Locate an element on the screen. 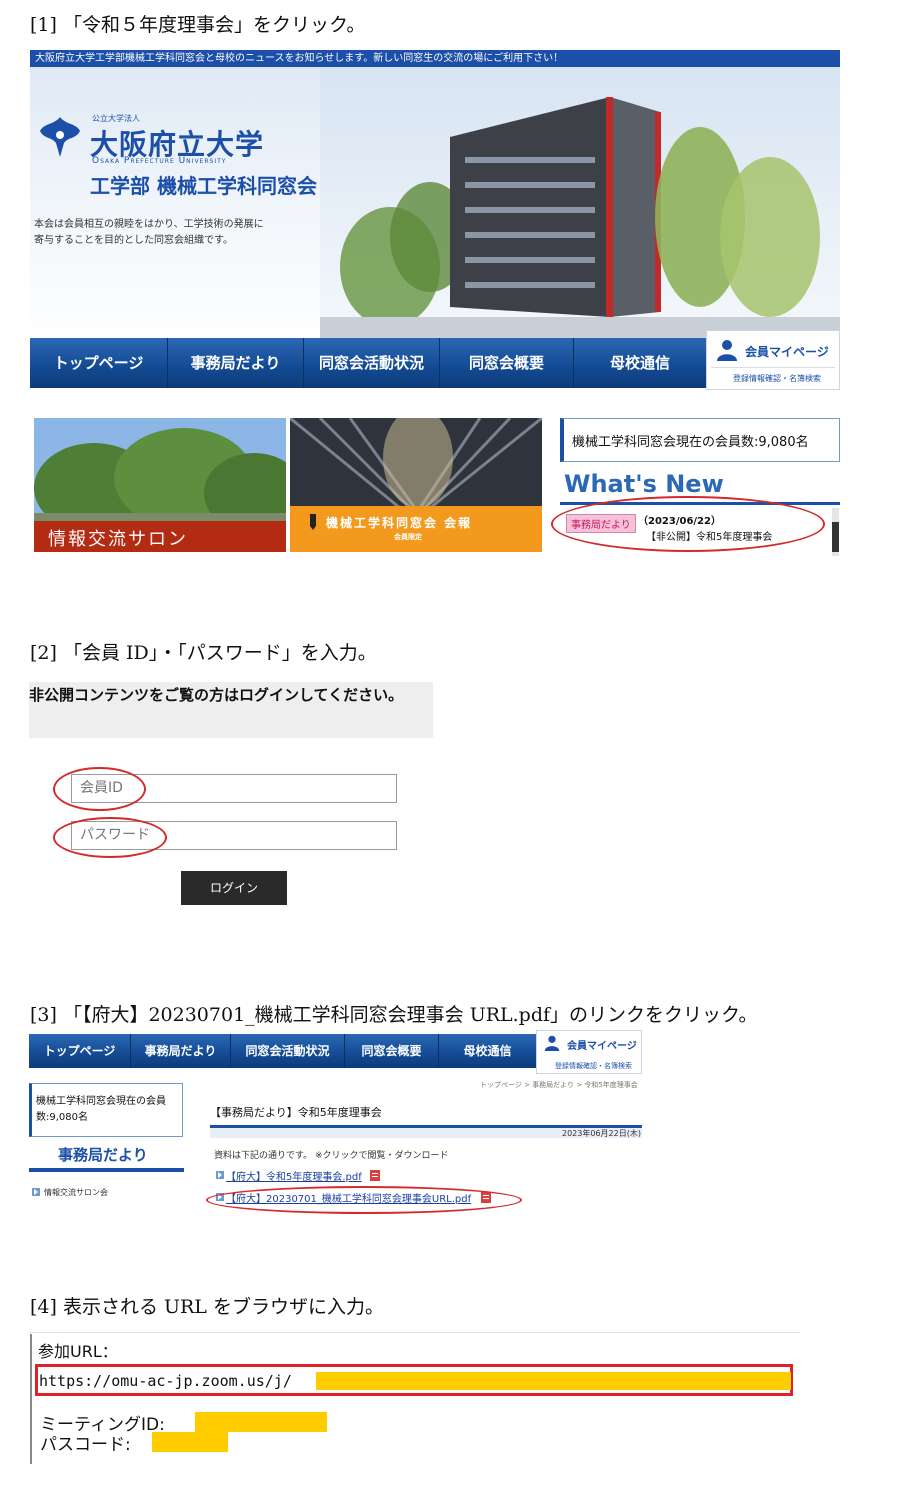  member-count: 機械工学科同窓会現在の会員数:9,080名 is located at coordinates (690, 442).